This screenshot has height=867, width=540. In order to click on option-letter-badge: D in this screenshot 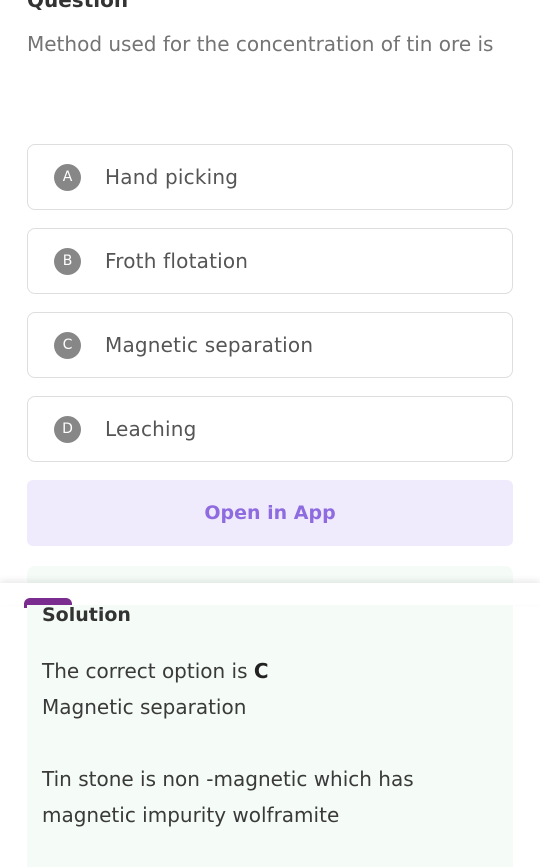, I will do `click(67, 429)`.